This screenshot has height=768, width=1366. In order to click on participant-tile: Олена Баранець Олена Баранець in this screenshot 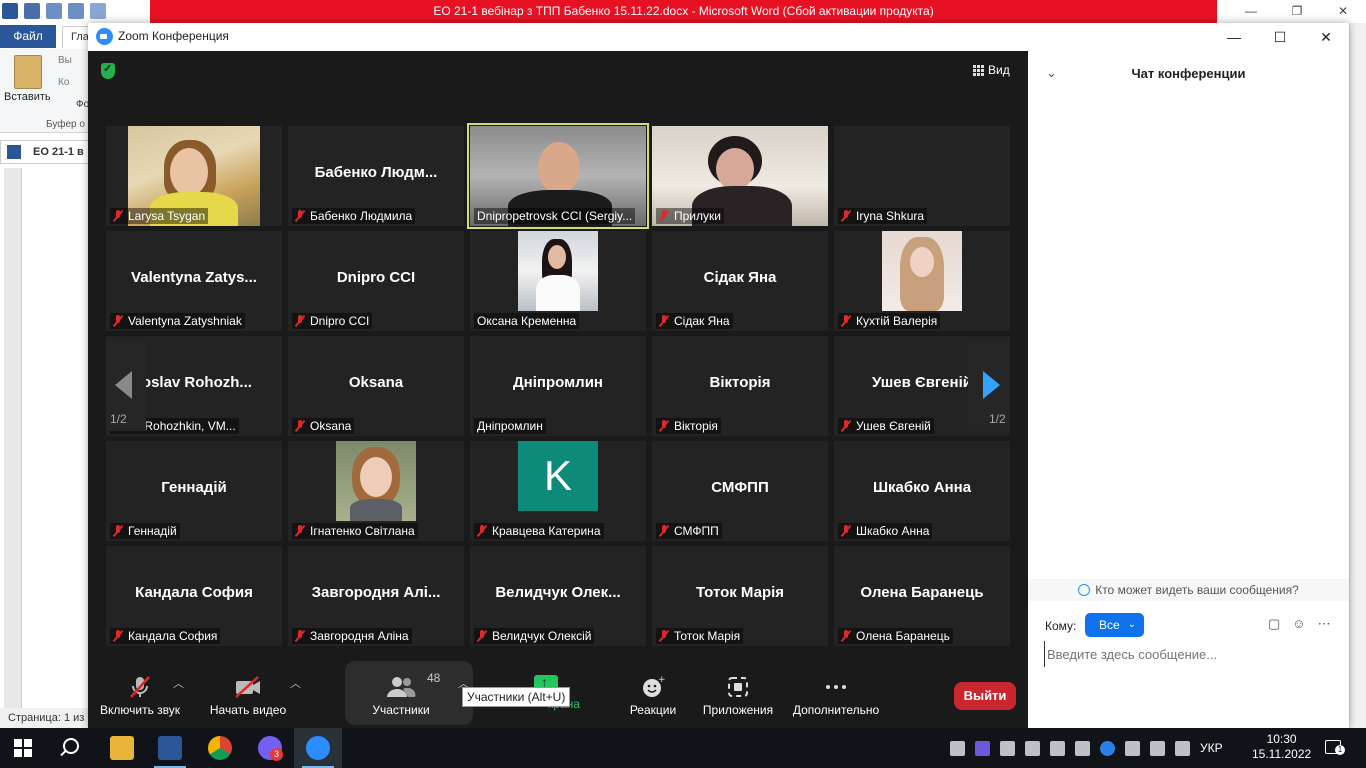, I will do `click(922, 596)`.